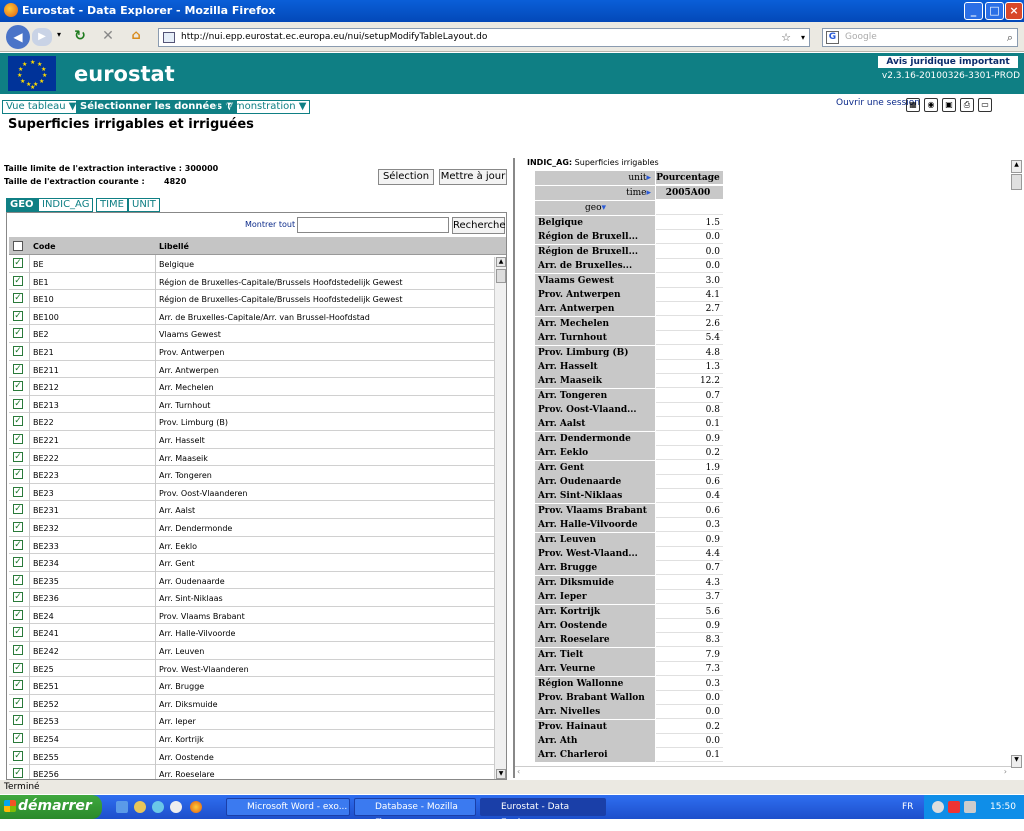 The height and width of the screenshot is (831, 1024). I want to click on data-scroll-up-icon: ▲, so click(1016, 166).